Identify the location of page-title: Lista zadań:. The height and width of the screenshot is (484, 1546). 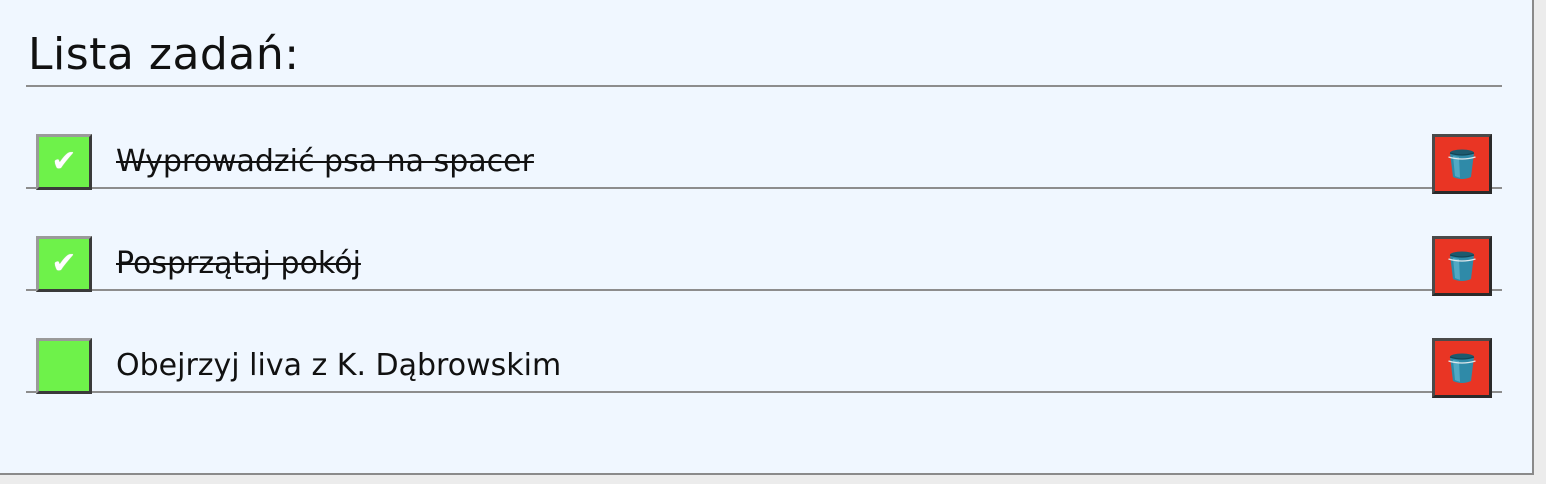
(164, 54).